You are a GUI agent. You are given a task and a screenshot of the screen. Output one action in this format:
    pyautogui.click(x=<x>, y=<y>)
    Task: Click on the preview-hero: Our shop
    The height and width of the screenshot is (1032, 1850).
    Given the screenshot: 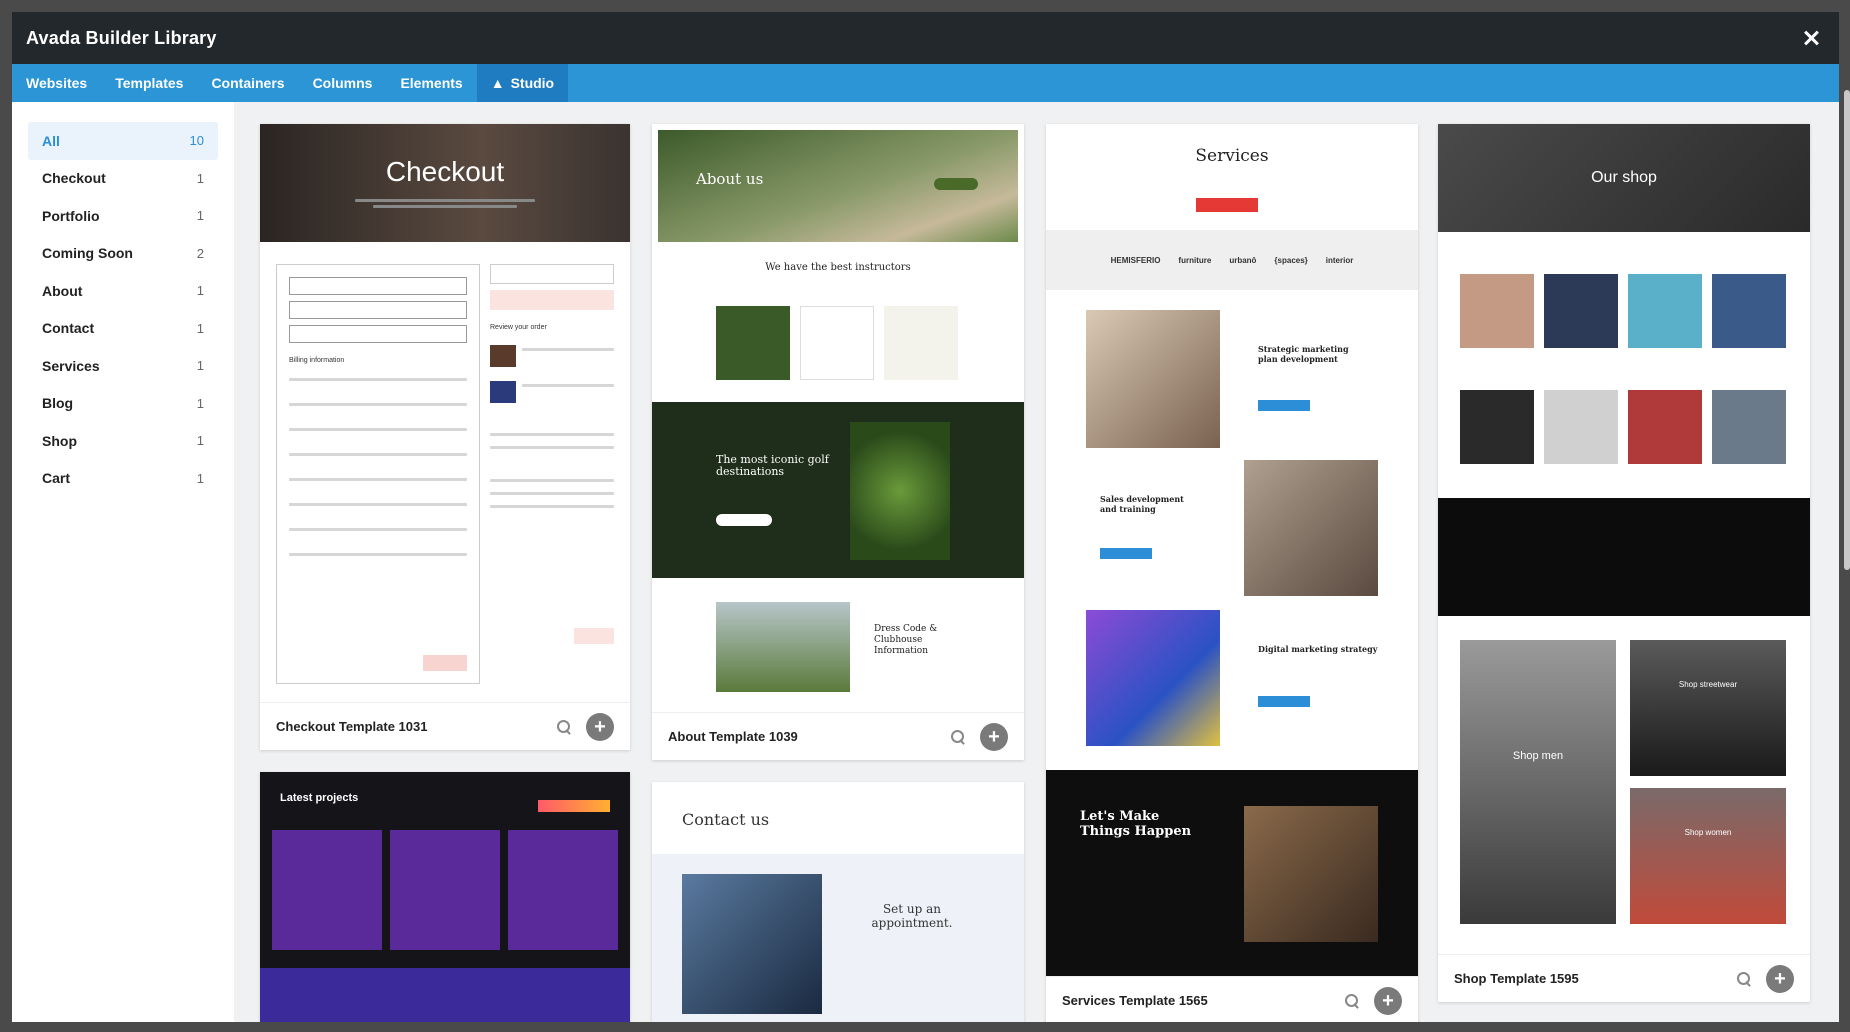 What is the action you would take?
    pyautogui.click(x=1624, y=178)
    